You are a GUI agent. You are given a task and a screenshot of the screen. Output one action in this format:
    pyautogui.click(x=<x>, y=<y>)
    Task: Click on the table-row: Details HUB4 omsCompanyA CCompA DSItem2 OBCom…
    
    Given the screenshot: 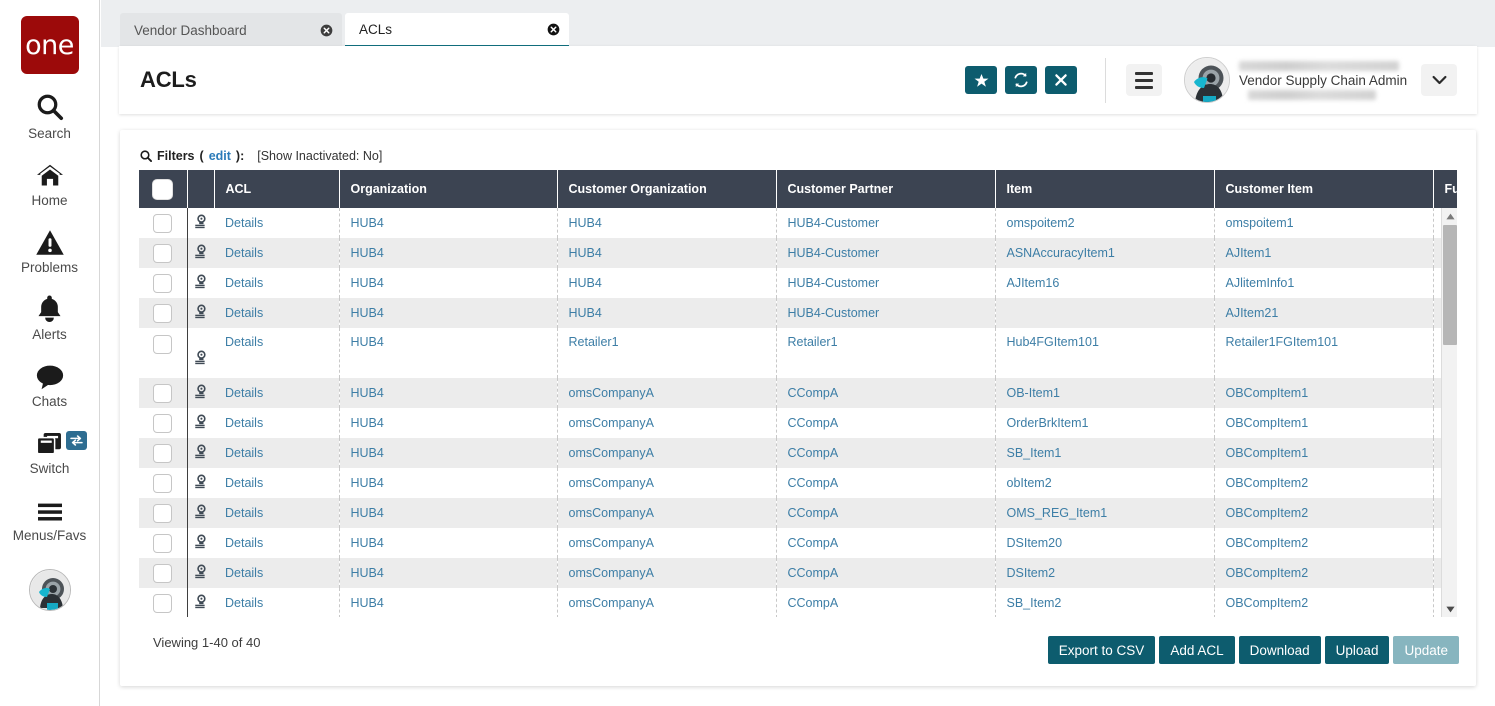 What is the action you would take?
    pyautogui.click(x=798, y=573)
    